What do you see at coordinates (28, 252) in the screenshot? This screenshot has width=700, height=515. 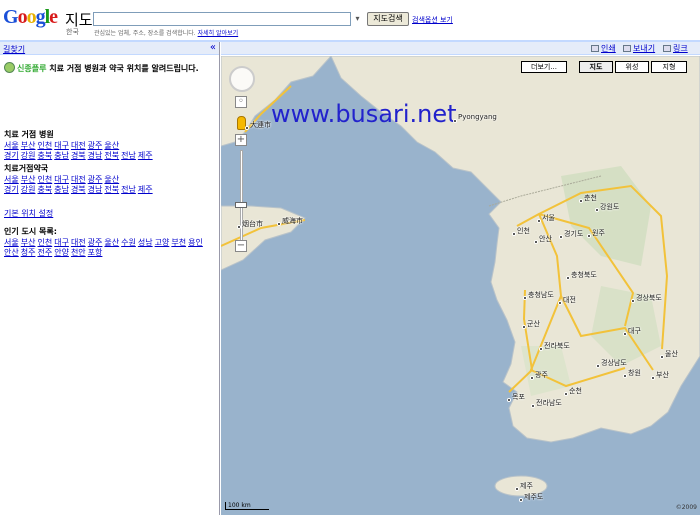 I see `region-link: 청주` at bounding box center [28, 252].